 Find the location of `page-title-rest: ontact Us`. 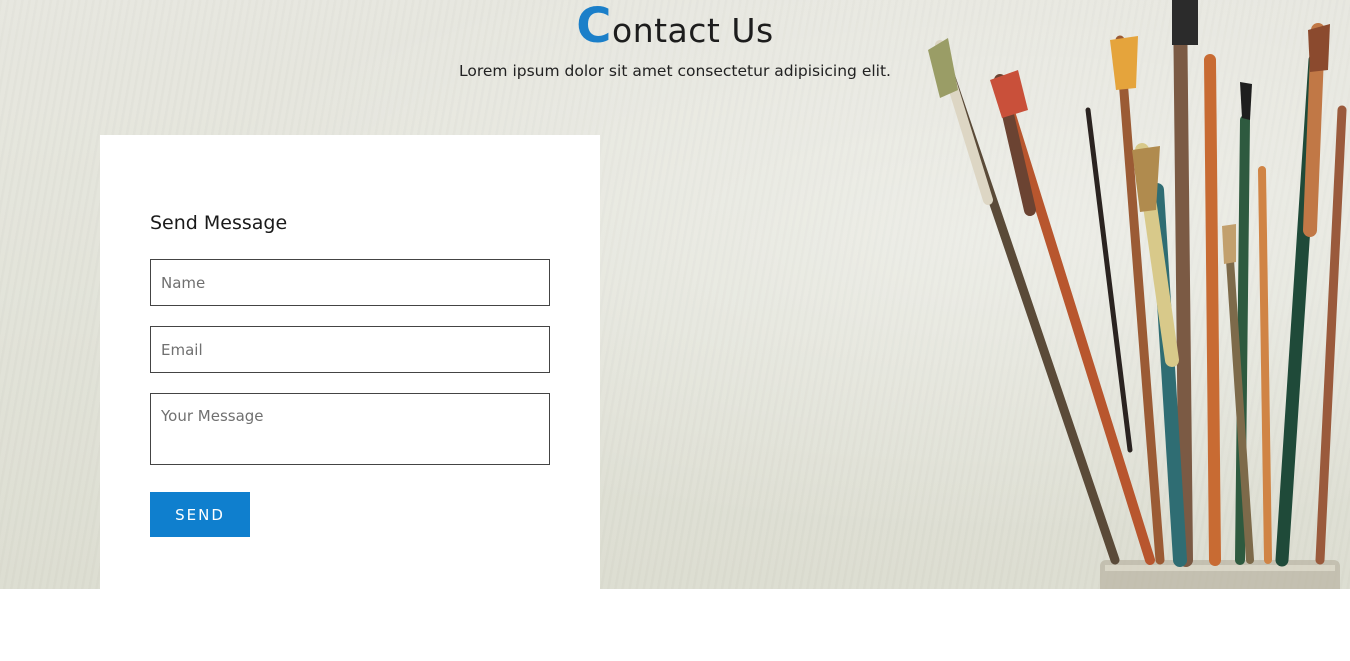

page-title-rest: ontact Us is located at coordinates (693, 30).